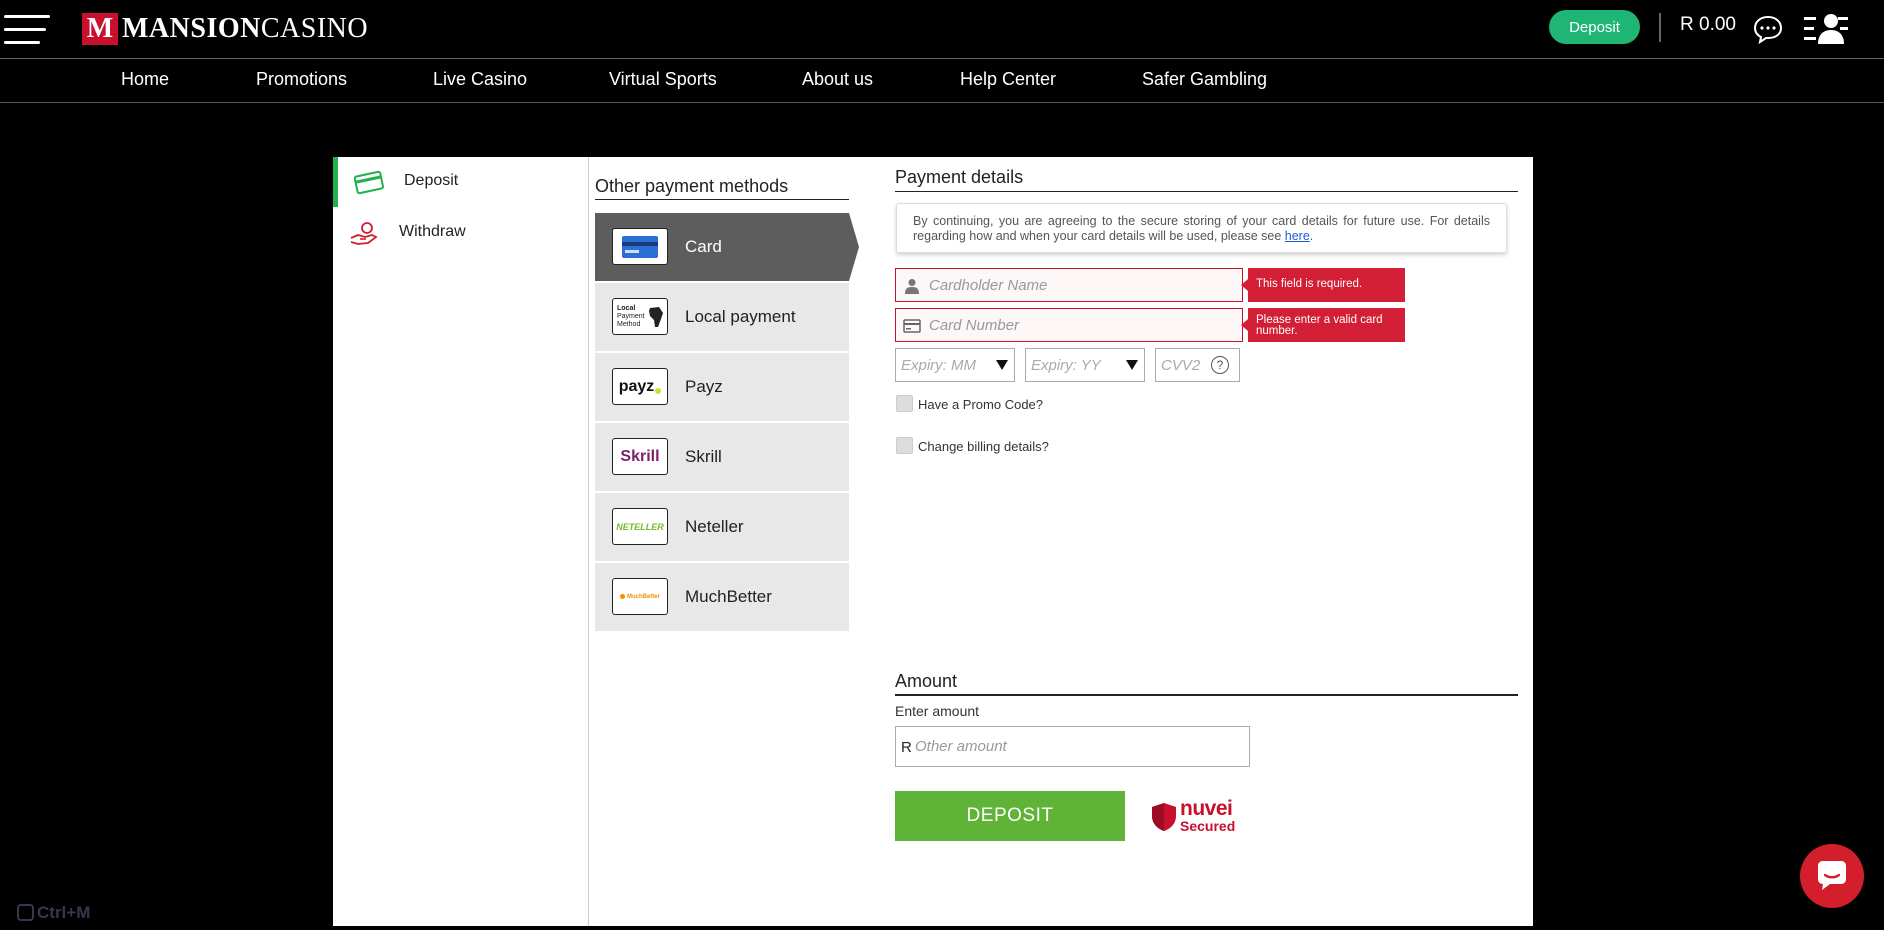  I want to click on amount-title: Amount, so click(926, 681).